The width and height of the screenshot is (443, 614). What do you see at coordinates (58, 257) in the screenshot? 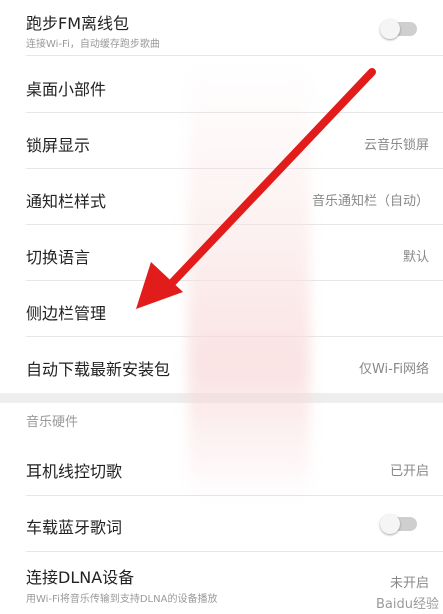
I see `language-label: 切换语言` at bounding box center [58, 257].